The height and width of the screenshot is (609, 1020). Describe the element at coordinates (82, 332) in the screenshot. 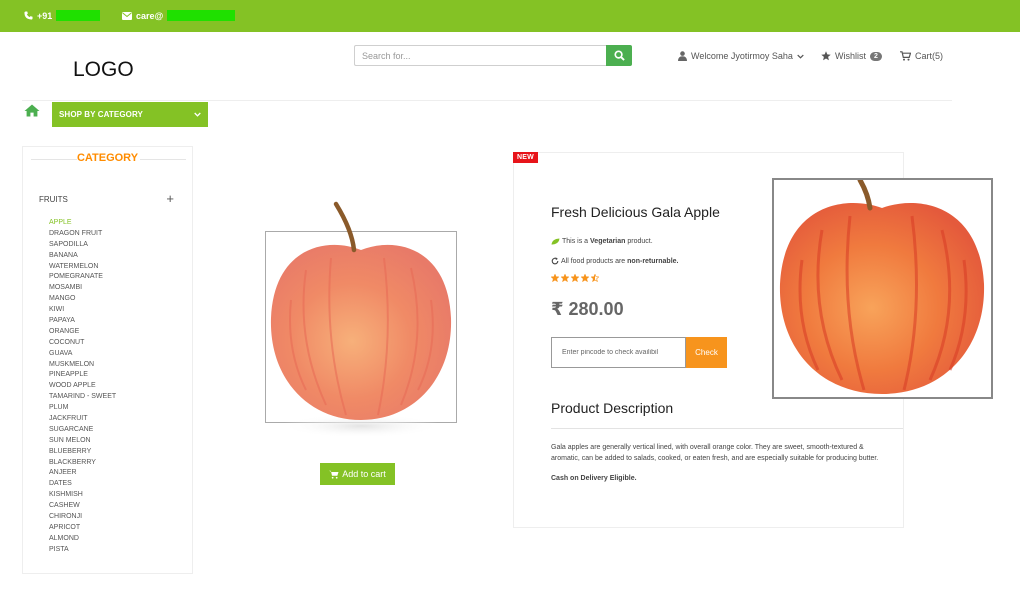

I see `category-item: ORANGE` at that location.